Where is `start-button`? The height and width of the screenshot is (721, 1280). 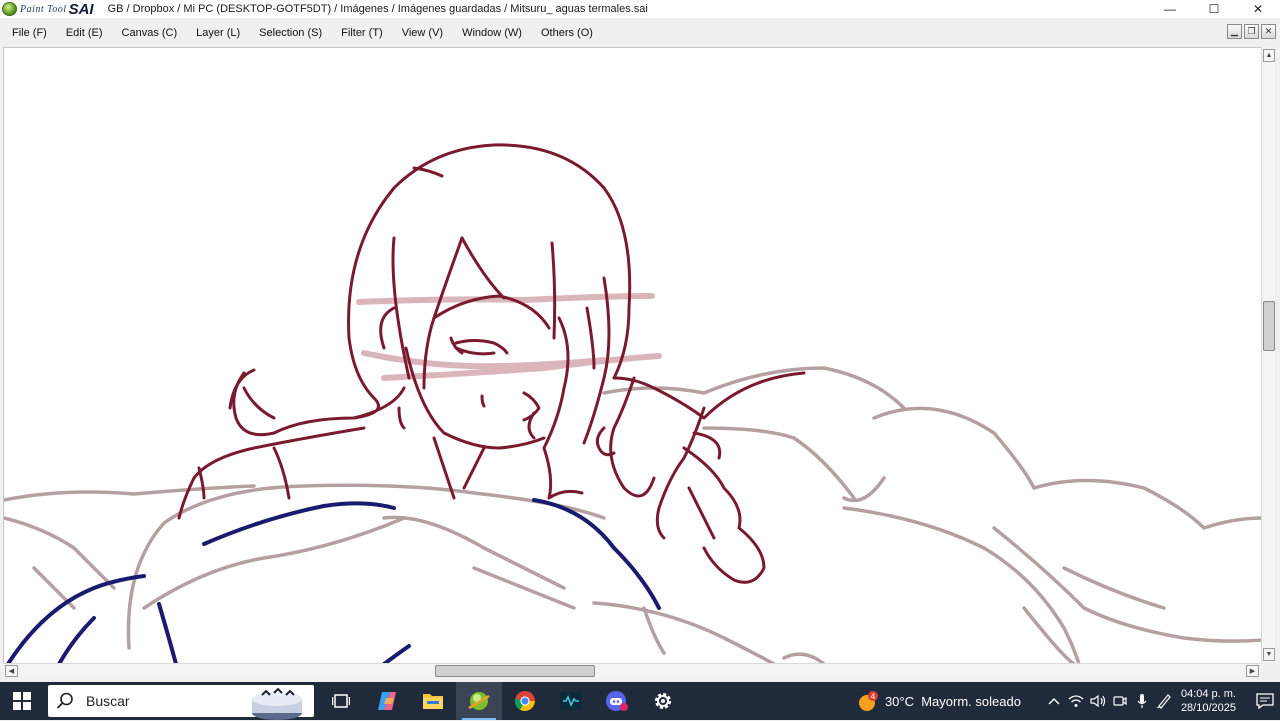 start-button is located at coordinates (22, 701).